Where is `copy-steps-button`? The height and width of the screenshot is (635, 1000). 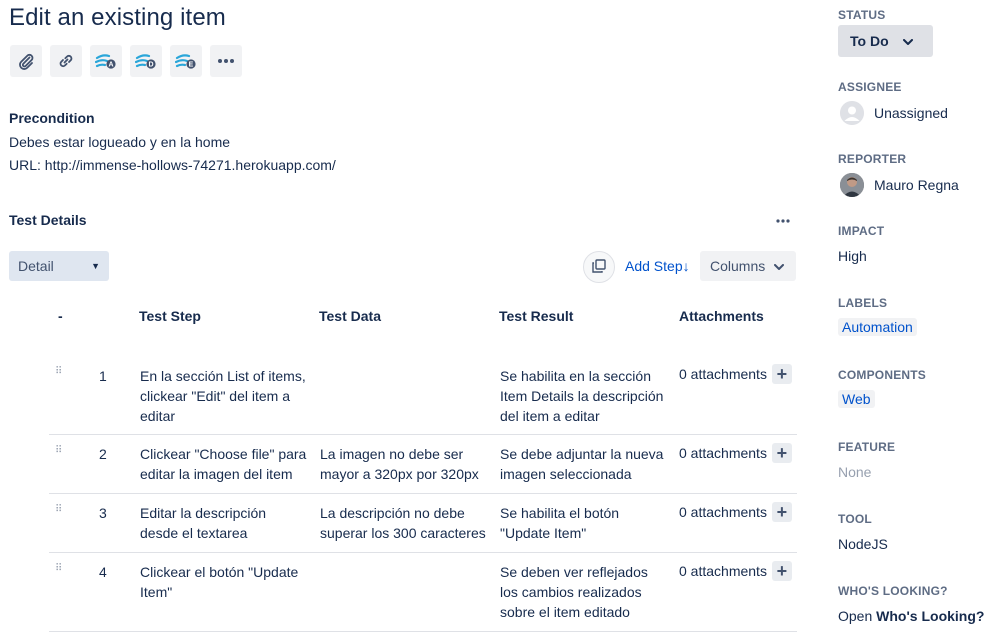
copy-steps-button is located at coordinates (599, 267).